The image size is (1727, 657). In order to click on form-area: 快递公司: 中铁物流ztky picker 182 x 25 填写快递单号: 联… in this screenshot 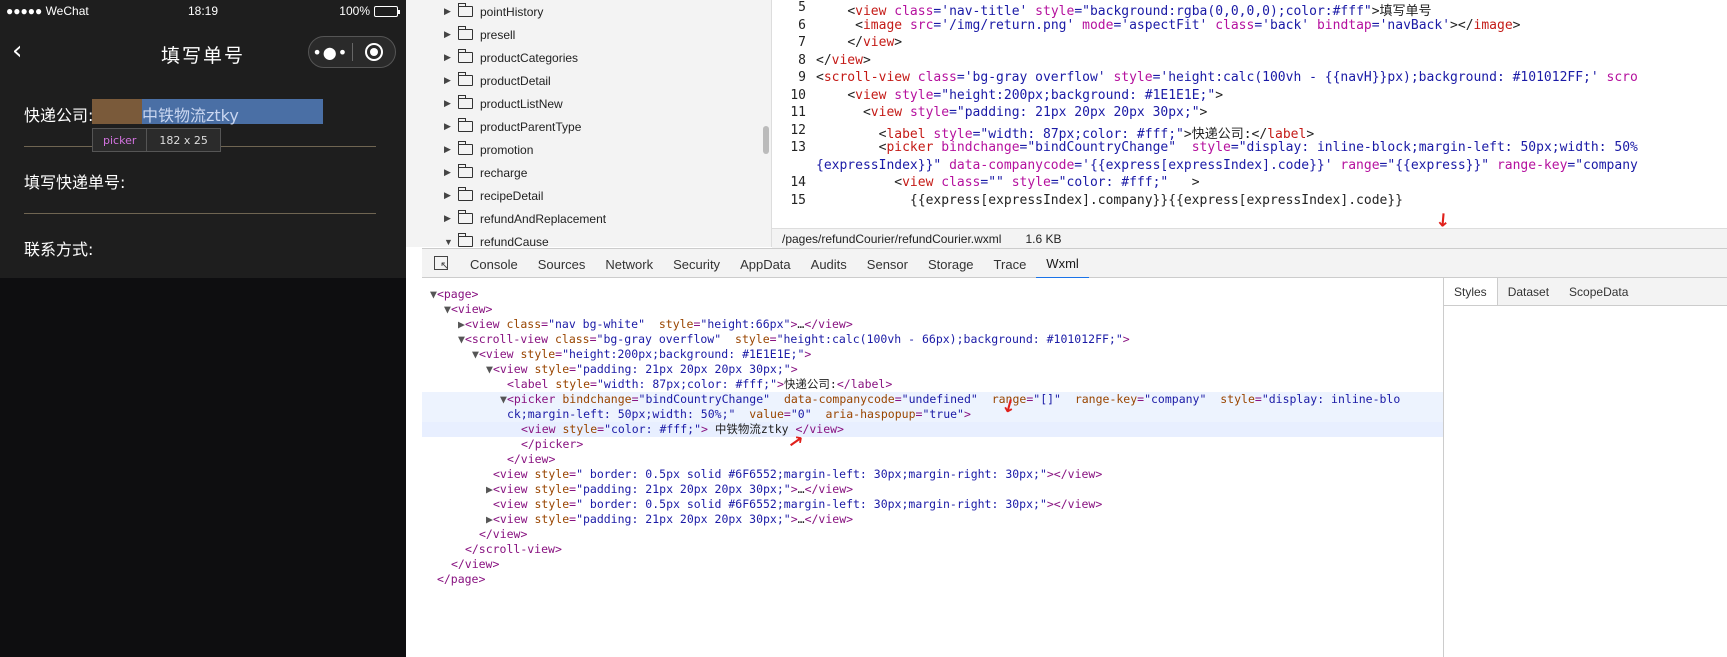, I will do `click(203, 179)`.